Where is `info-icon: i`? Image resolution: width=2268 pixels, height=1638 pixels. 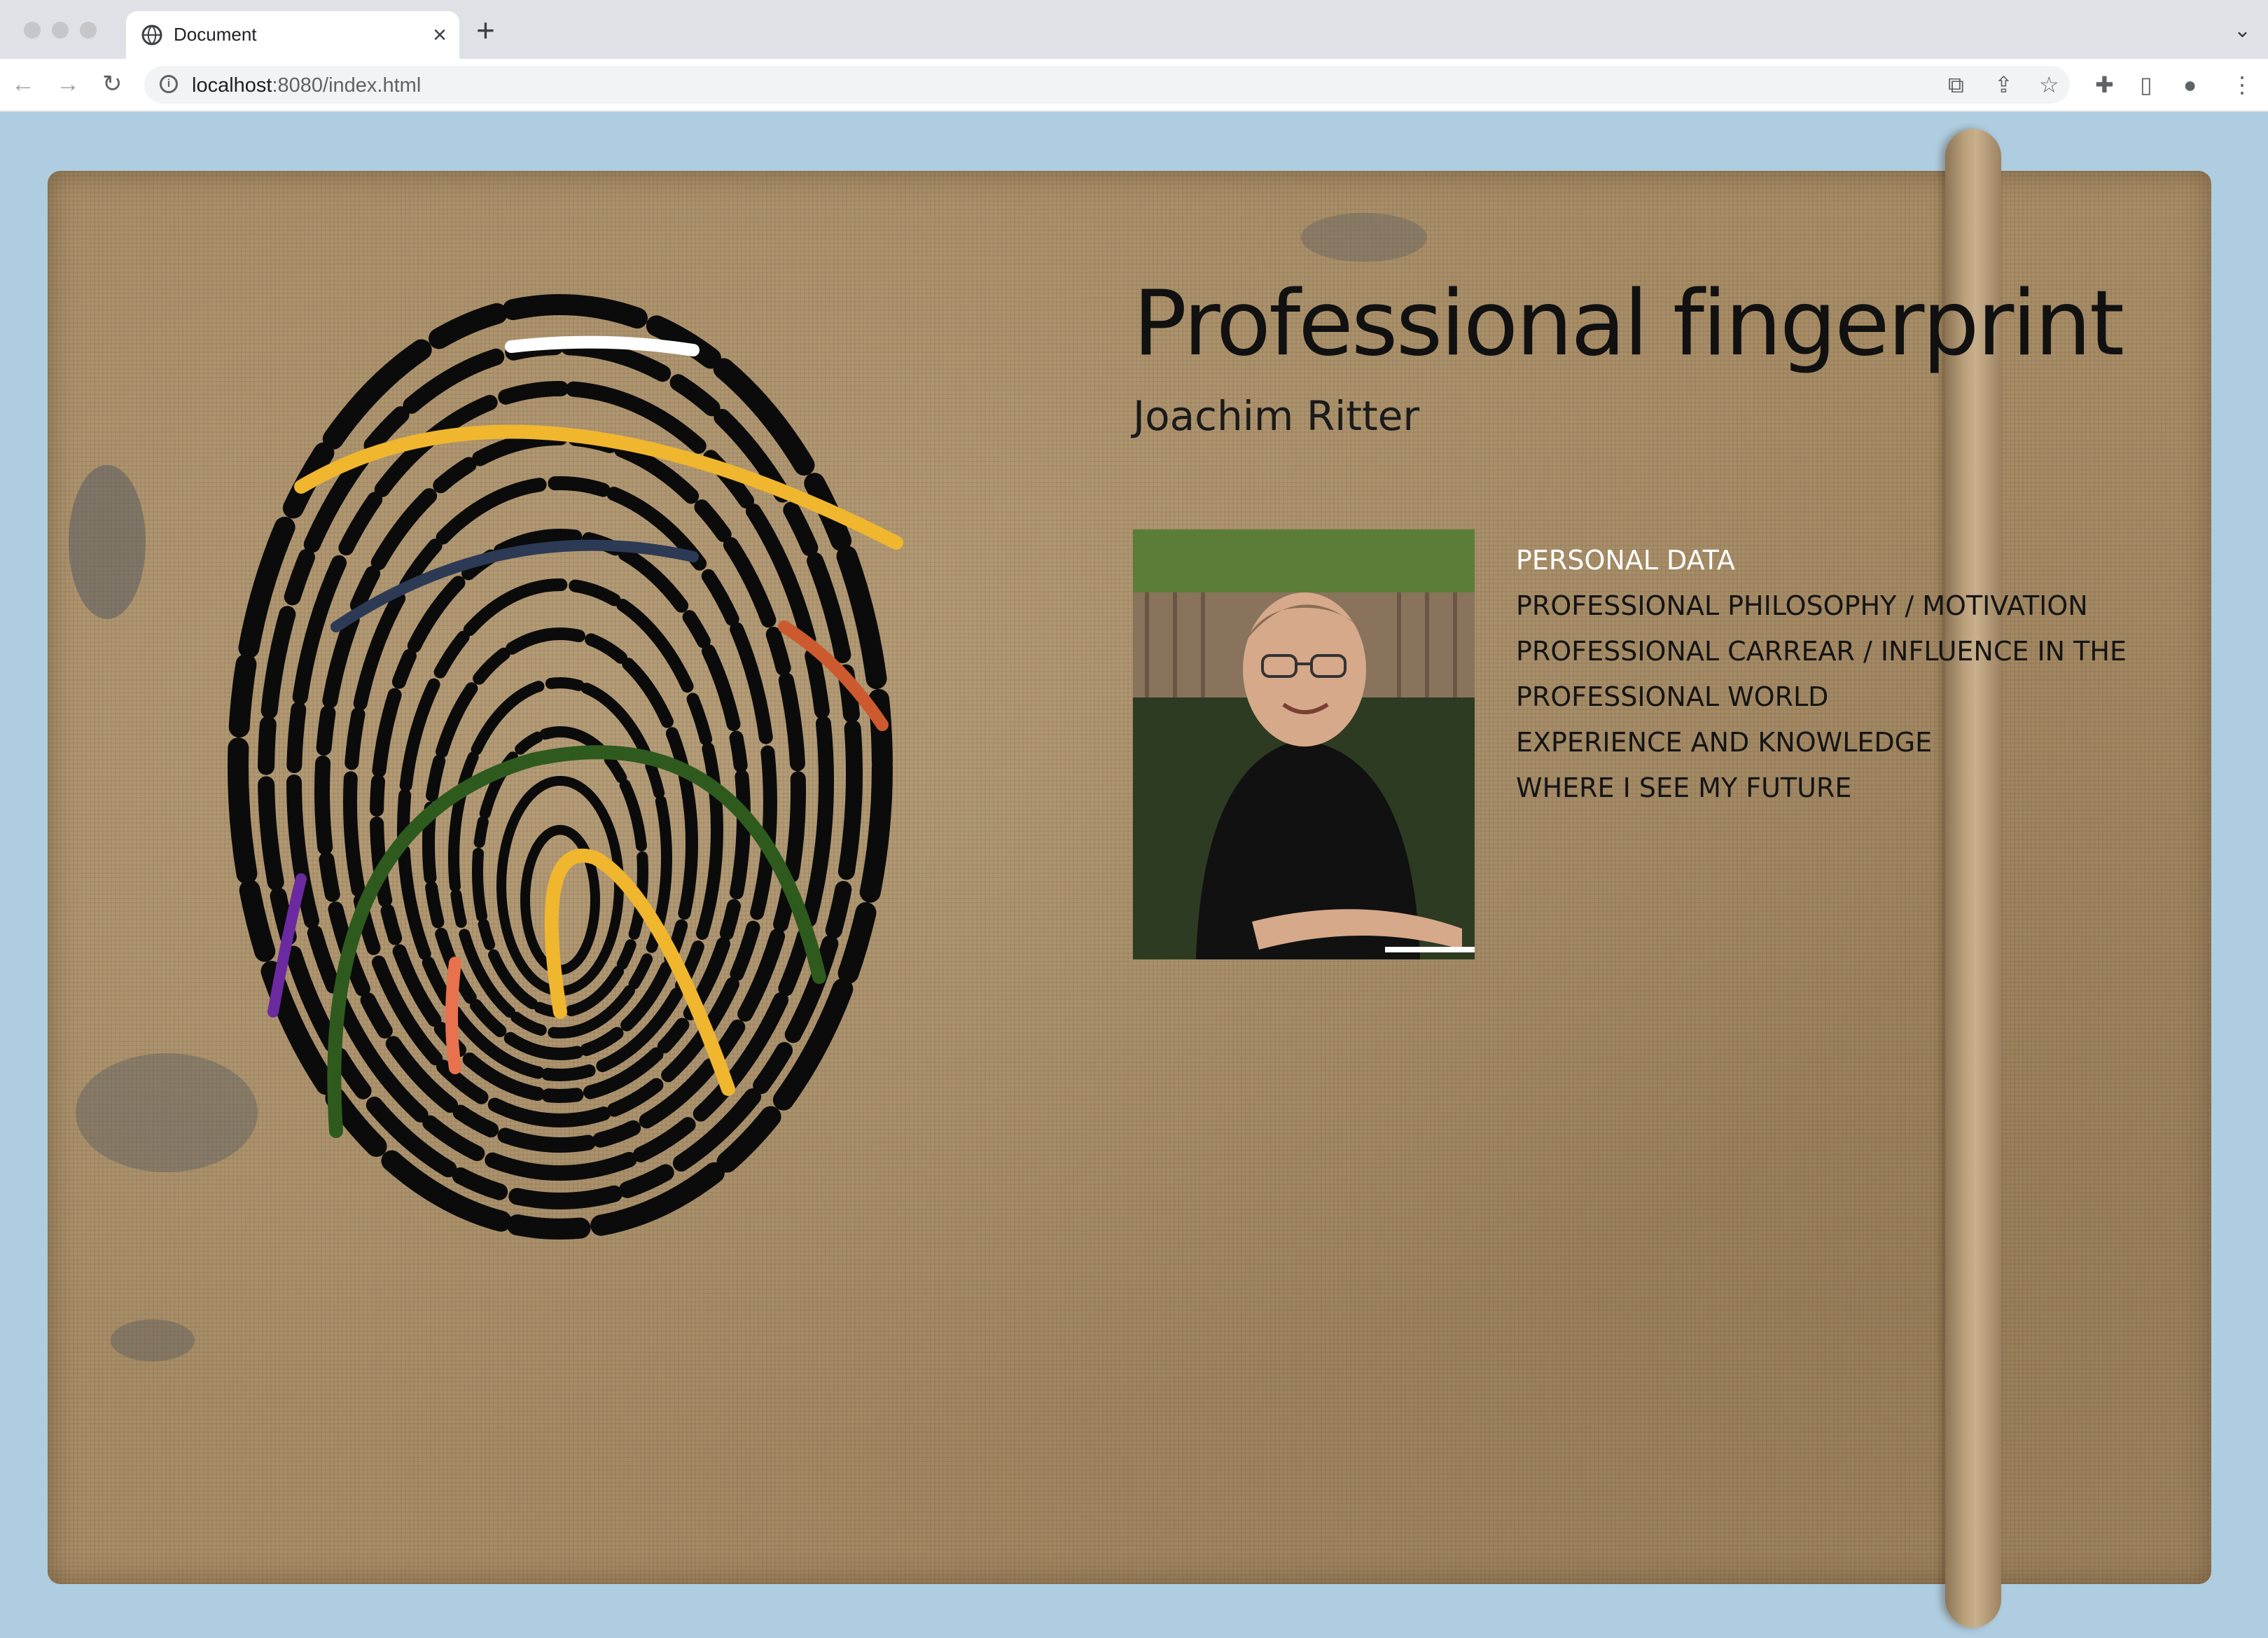 info-icon: i is located at coordinates (169, 84).